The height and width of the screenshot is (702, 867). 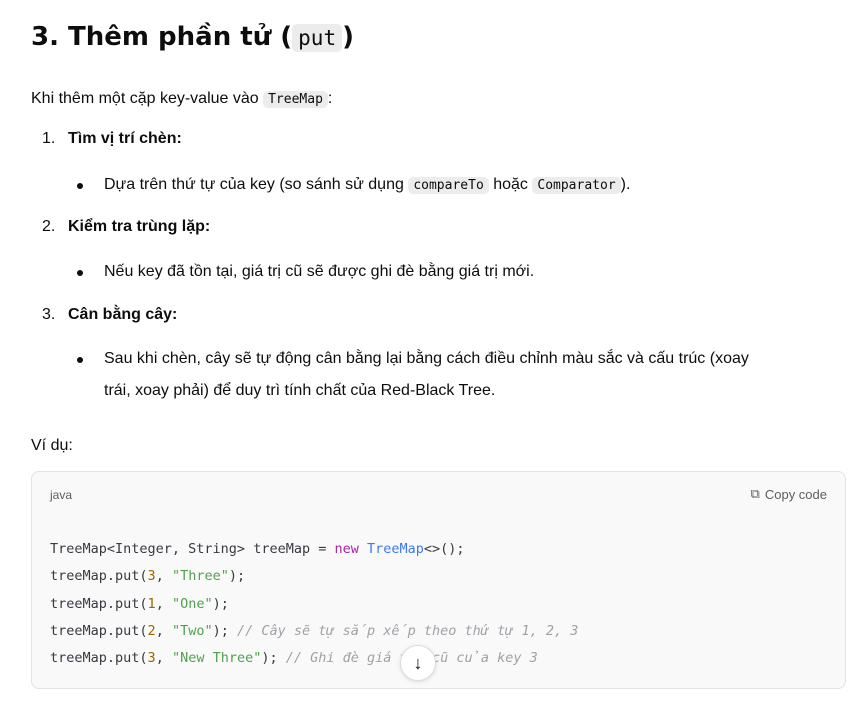 I want to click on code-line: treeMap.put(1, "One");, so click(x=139, y=603).